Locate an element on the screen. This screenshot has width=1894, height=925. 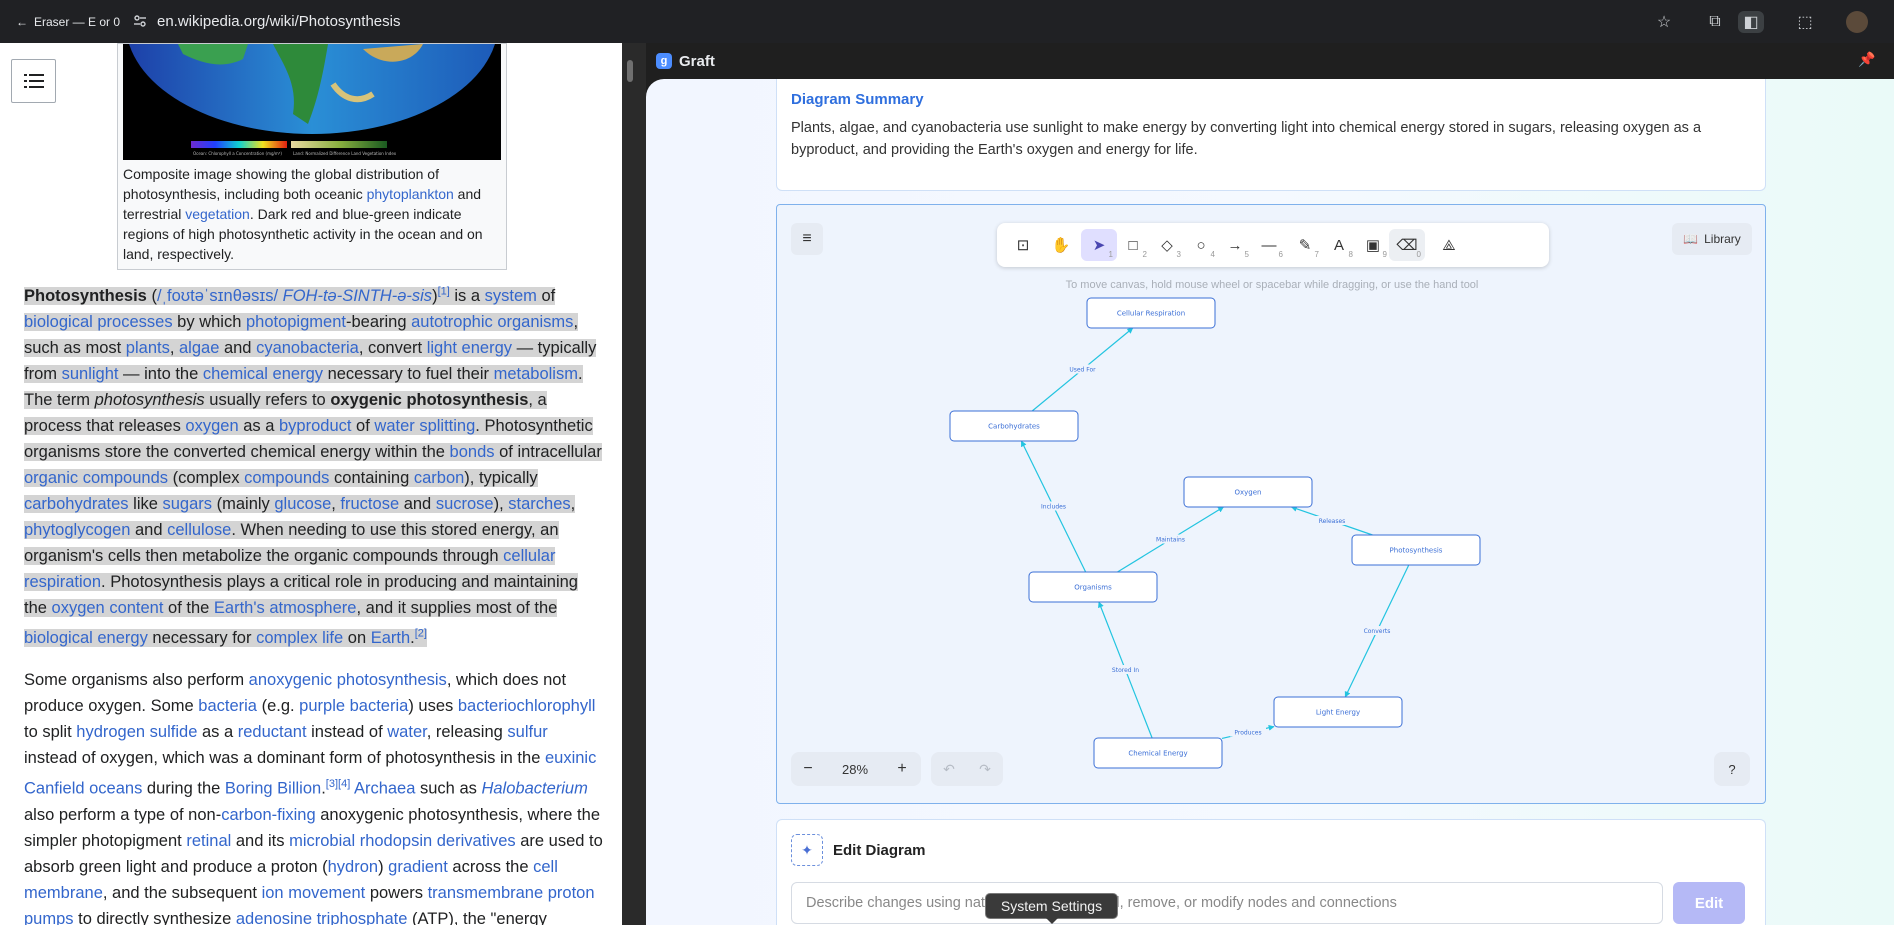
article-link: retinal is located at coordinates (208, 841).